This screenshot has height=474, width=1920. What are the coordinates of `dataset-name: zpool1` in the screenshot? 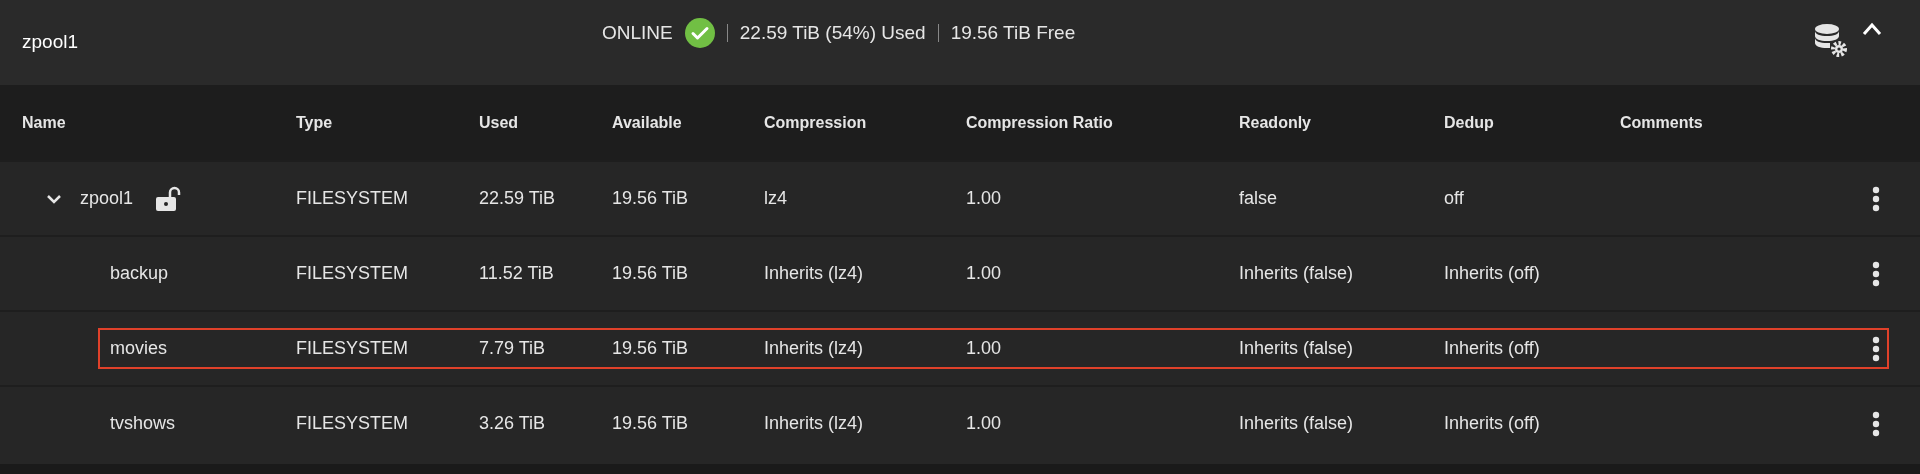 It's located at (107, 198).